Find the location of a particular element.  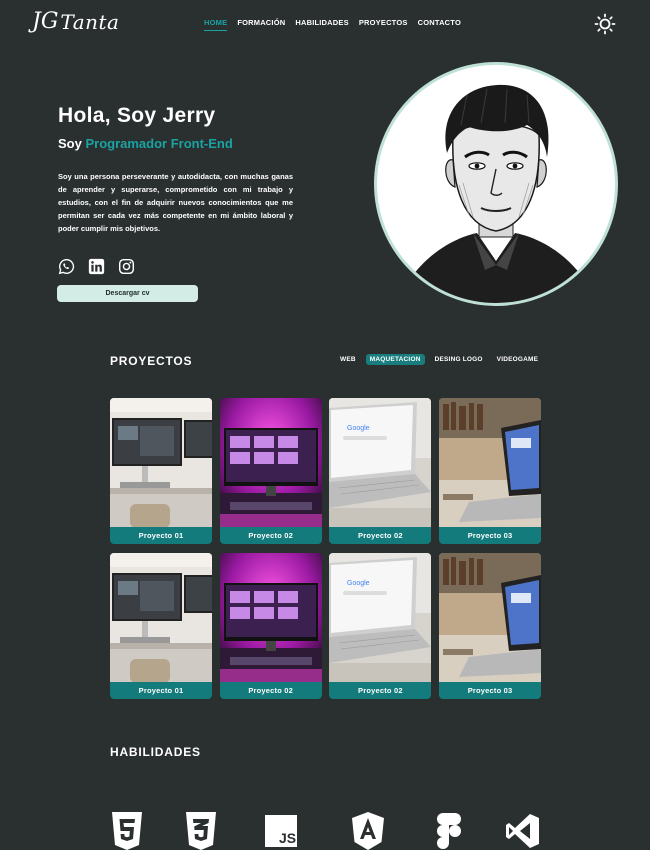

logo: JG Tanta is located at coordinates (75, 22).